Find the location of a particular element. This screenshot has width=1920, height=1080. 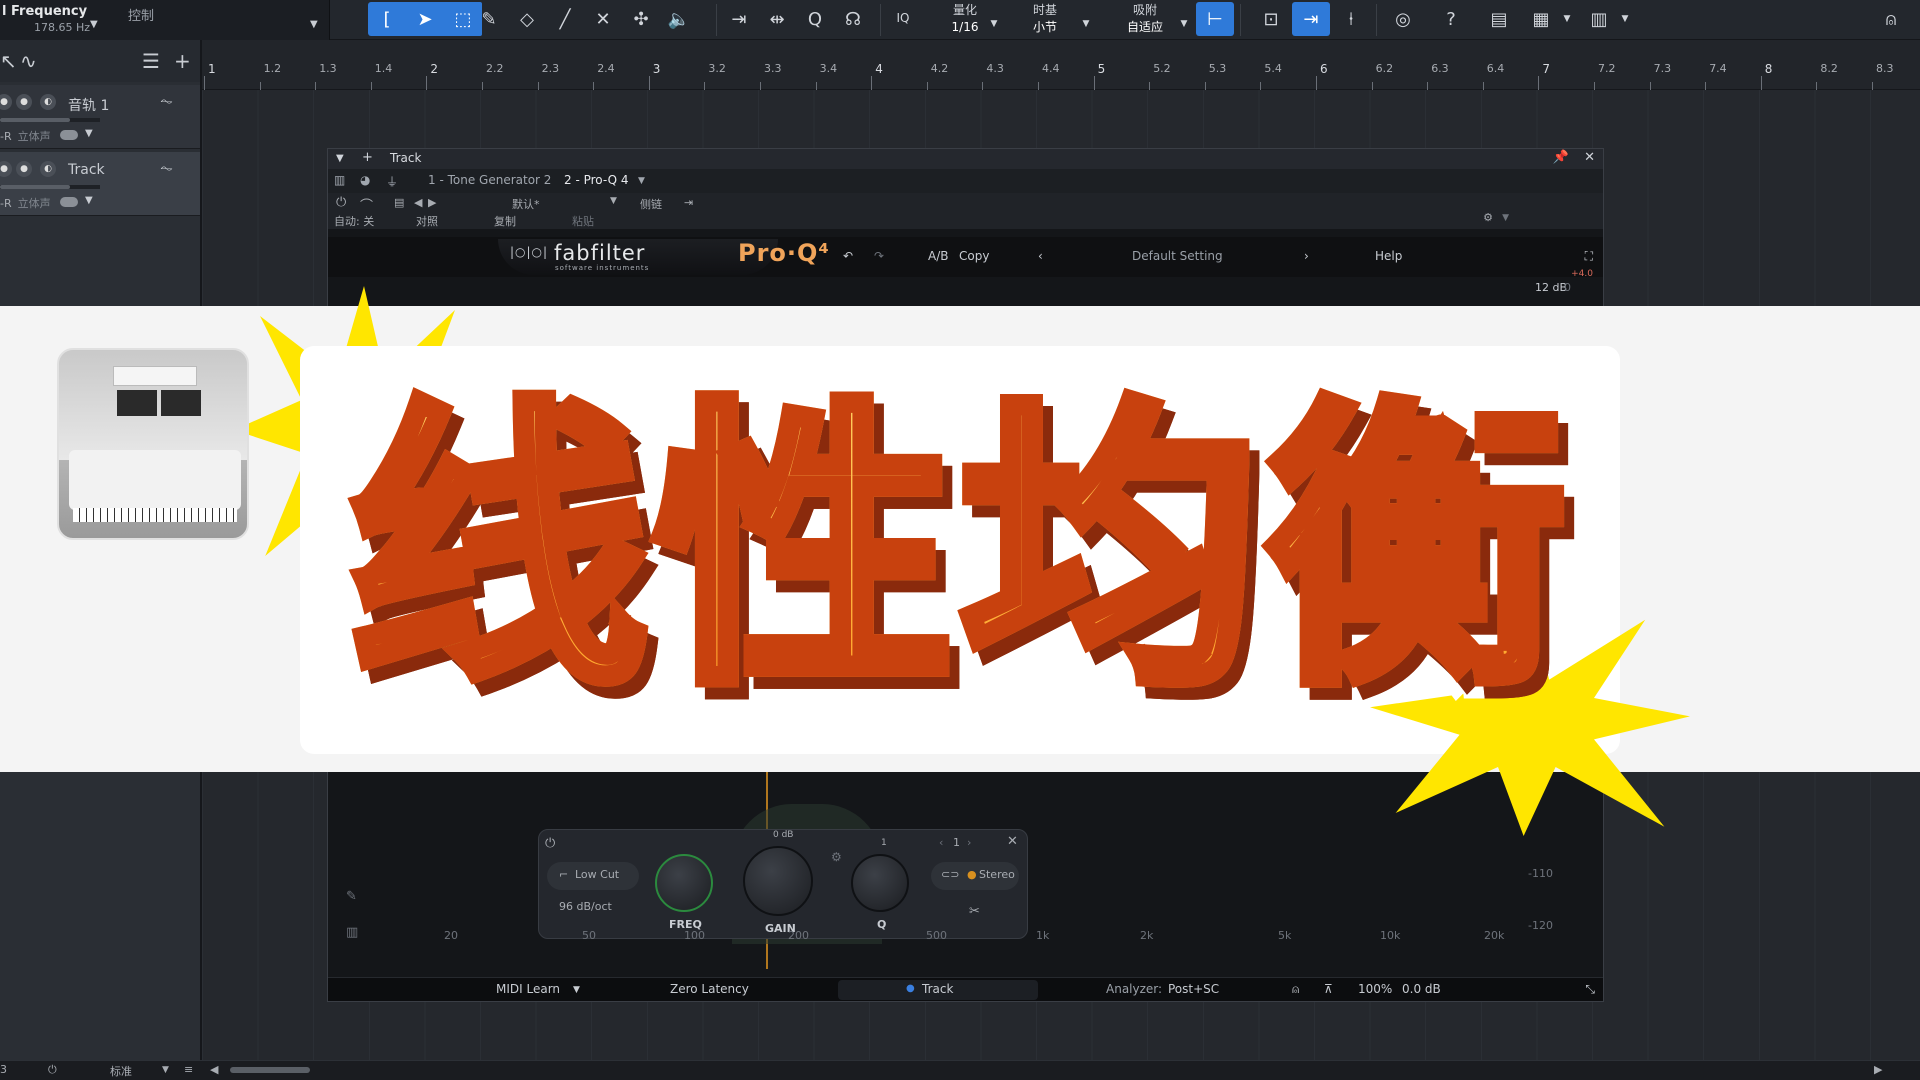

user-icon: ⍝ is located at coordinates (1891, 19).